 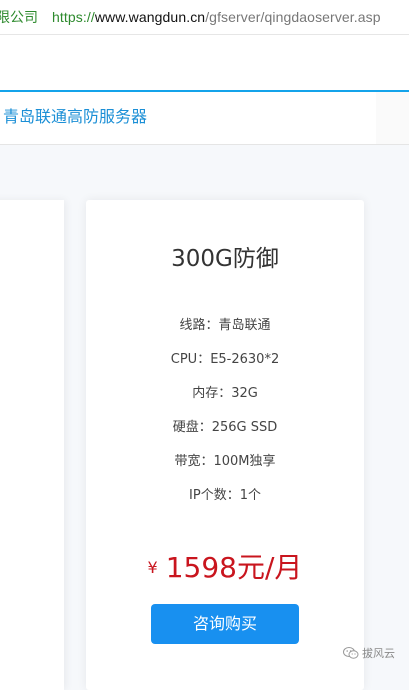 I want to click on product-card-previous, so click(x=32, y=445).